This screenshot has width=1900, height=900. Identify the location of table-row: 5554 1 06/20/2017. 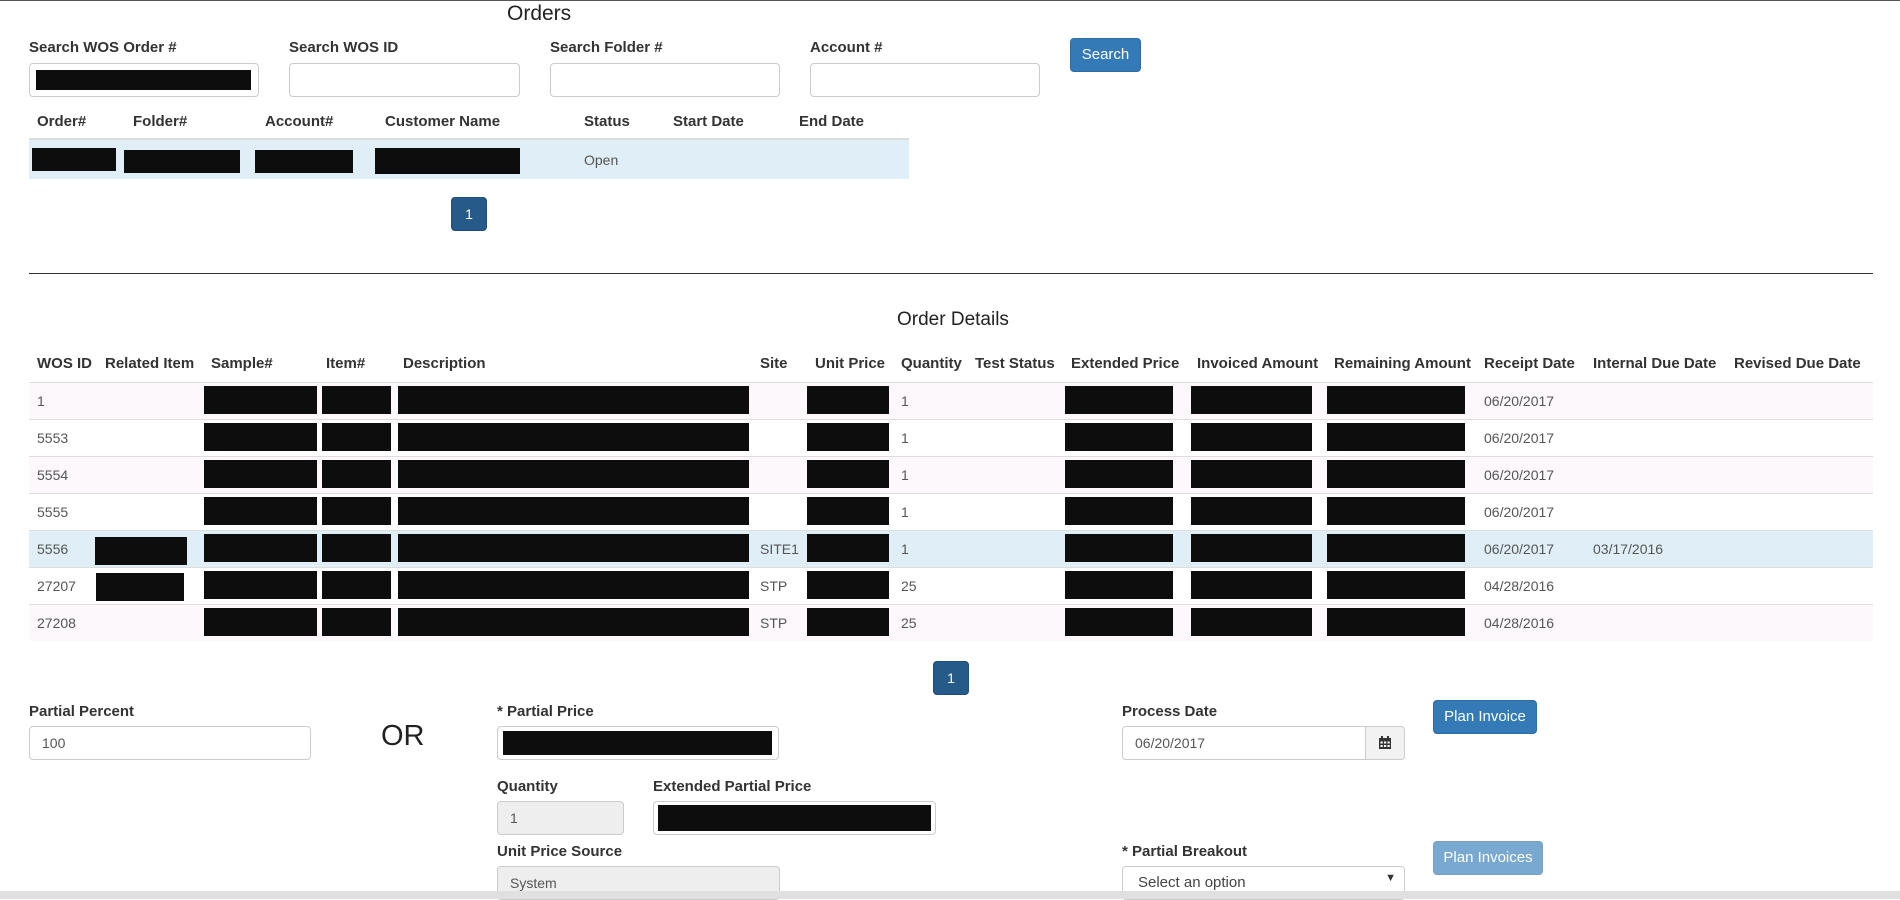
(951, 474).